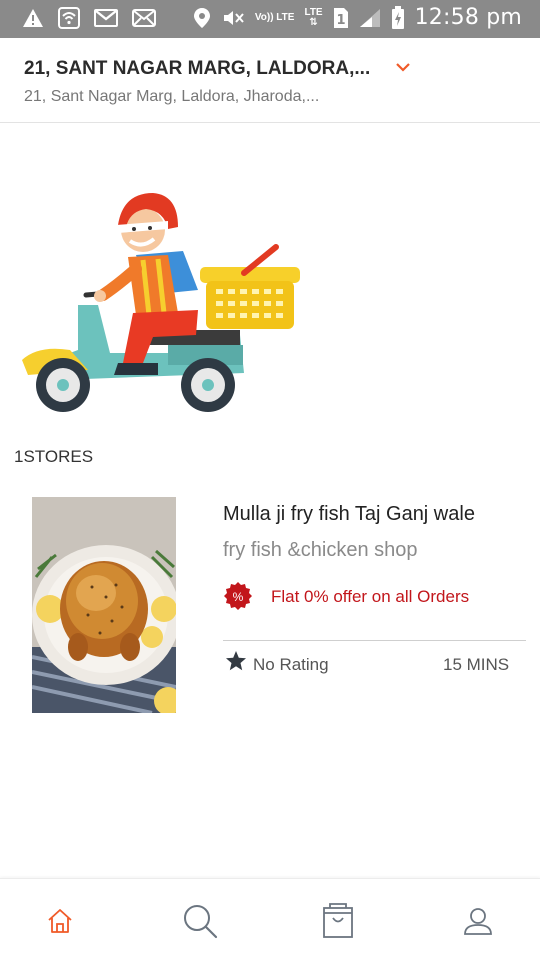 This screenshot has height=960, width=540. Describe the element at coordinates (476, 664) in the screenshot. I see `delivery-time: 15 MINS` at that location.